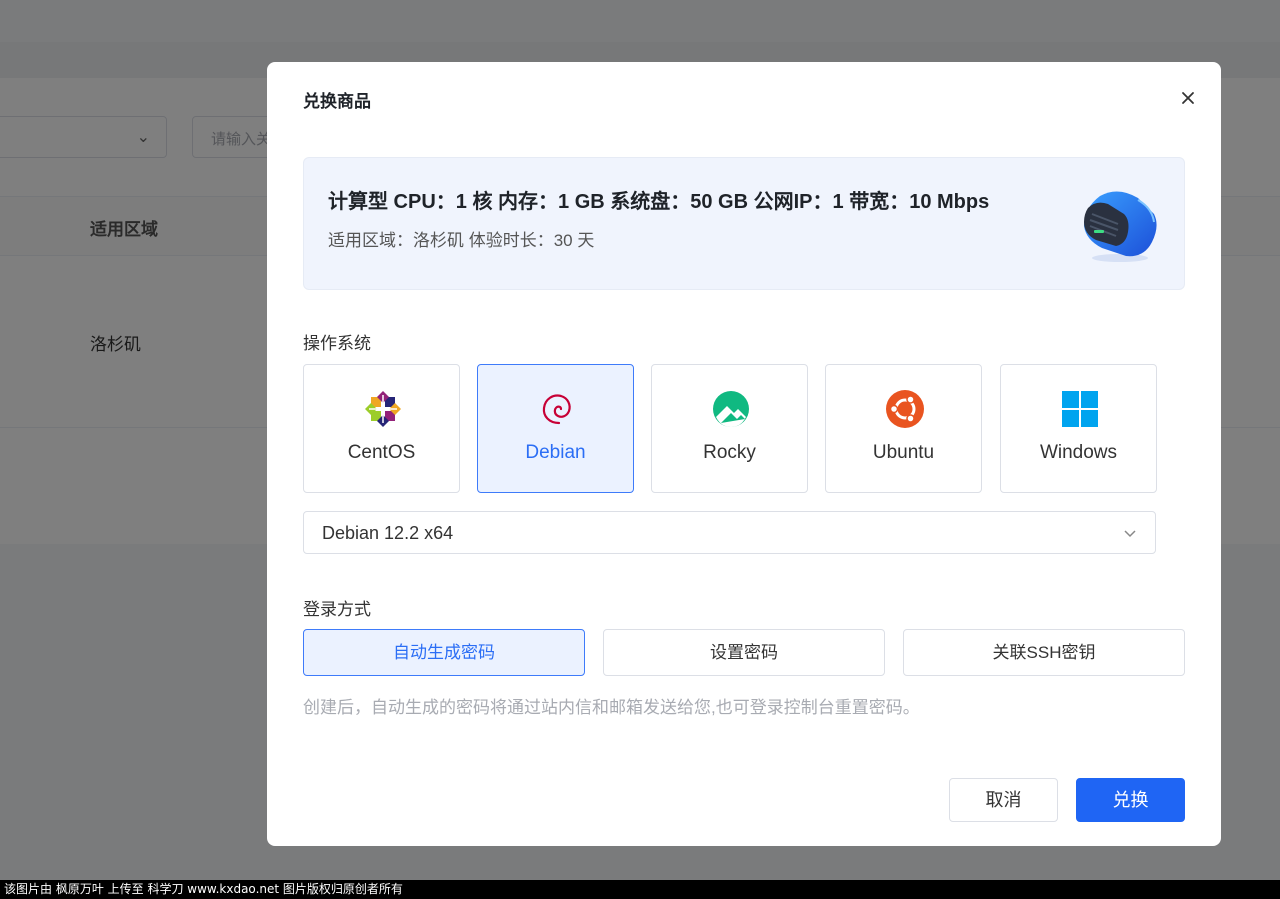 Image resolution: width=1280 pixels, height=899 pixels. I want to click on cancel-button: 取消, so click(1003, 800).